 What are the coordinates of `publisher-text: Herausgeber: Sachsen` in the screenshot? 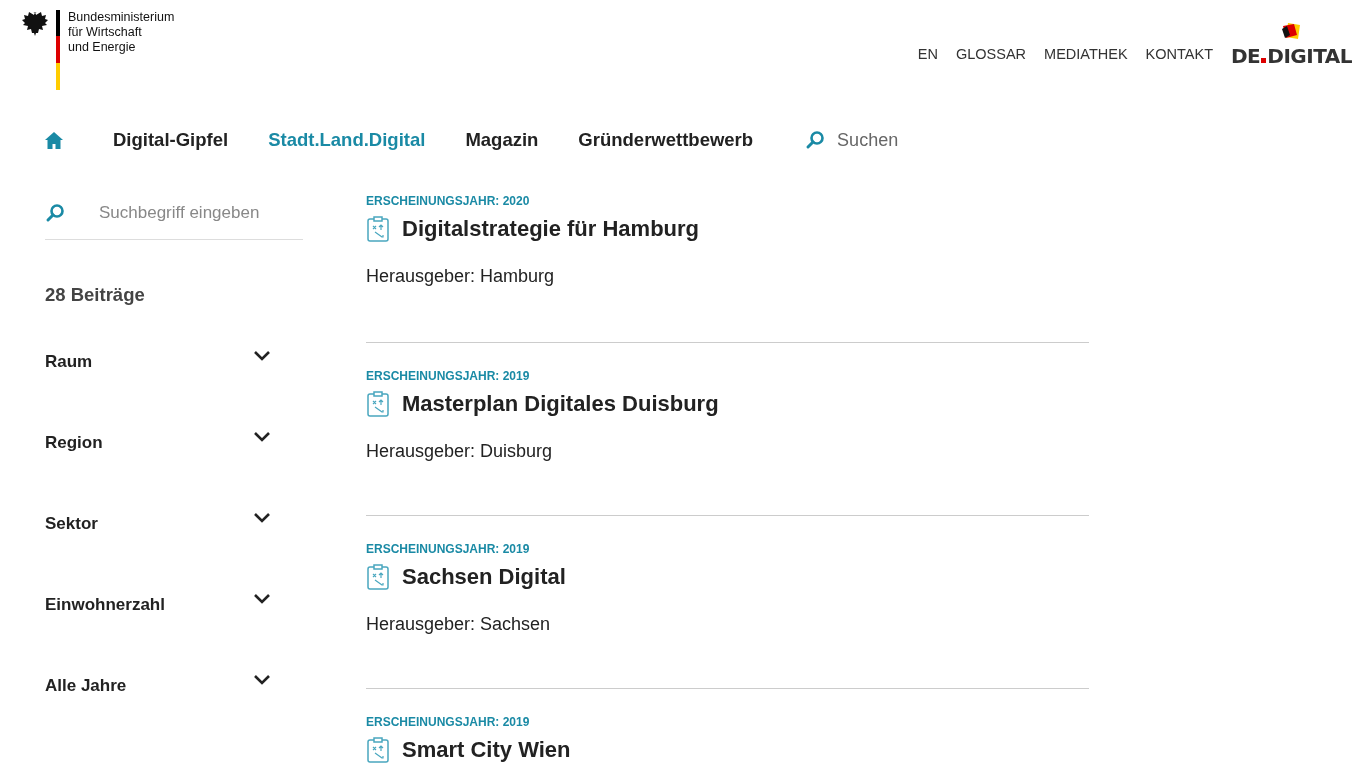 It's located at (459, 624).